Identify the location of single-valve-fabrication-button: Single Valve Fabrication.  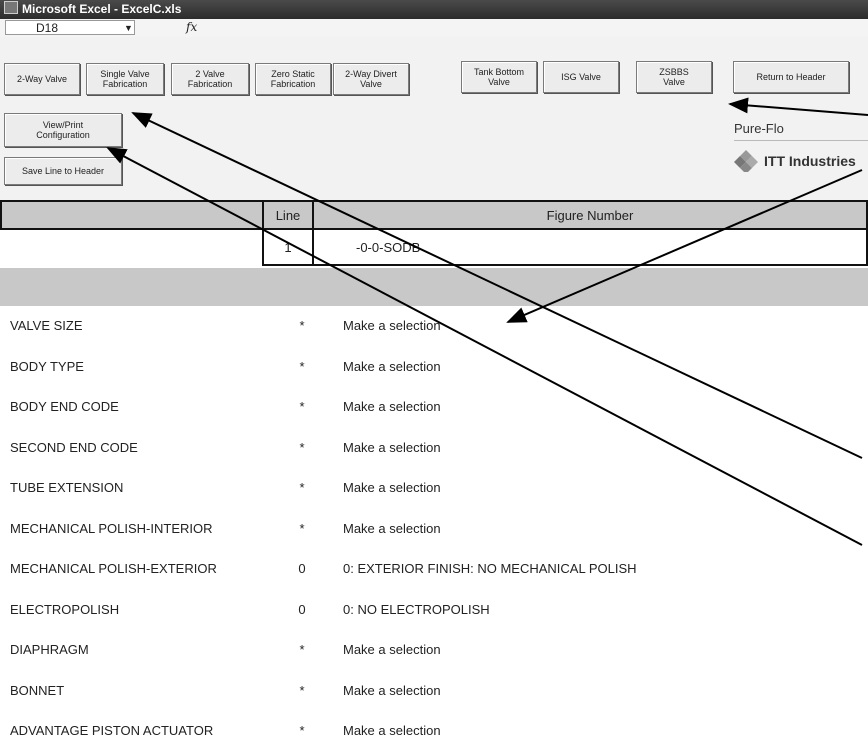
(125, 79).